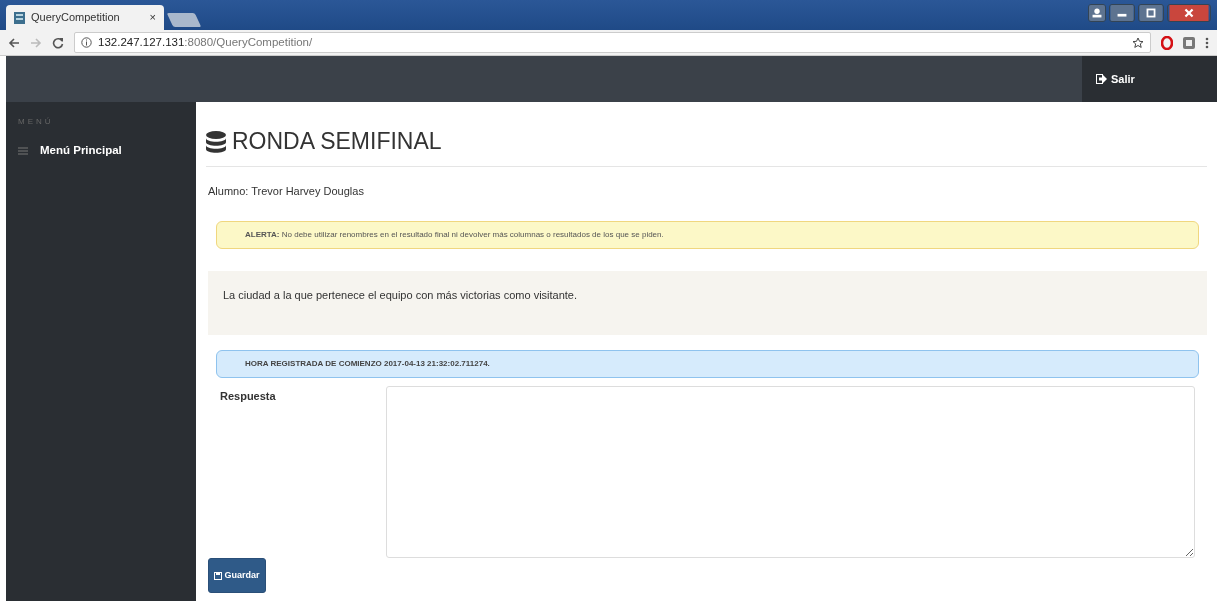 Image resolution: width=1217 pixels, height=601 pixels. Describe the element at coordinates (707, 364) in the screenshot. I see `start-time-alert: HORA REGISTRADA DE COMIENZO 2017-04-13 21:32:02.711274.` at that location.